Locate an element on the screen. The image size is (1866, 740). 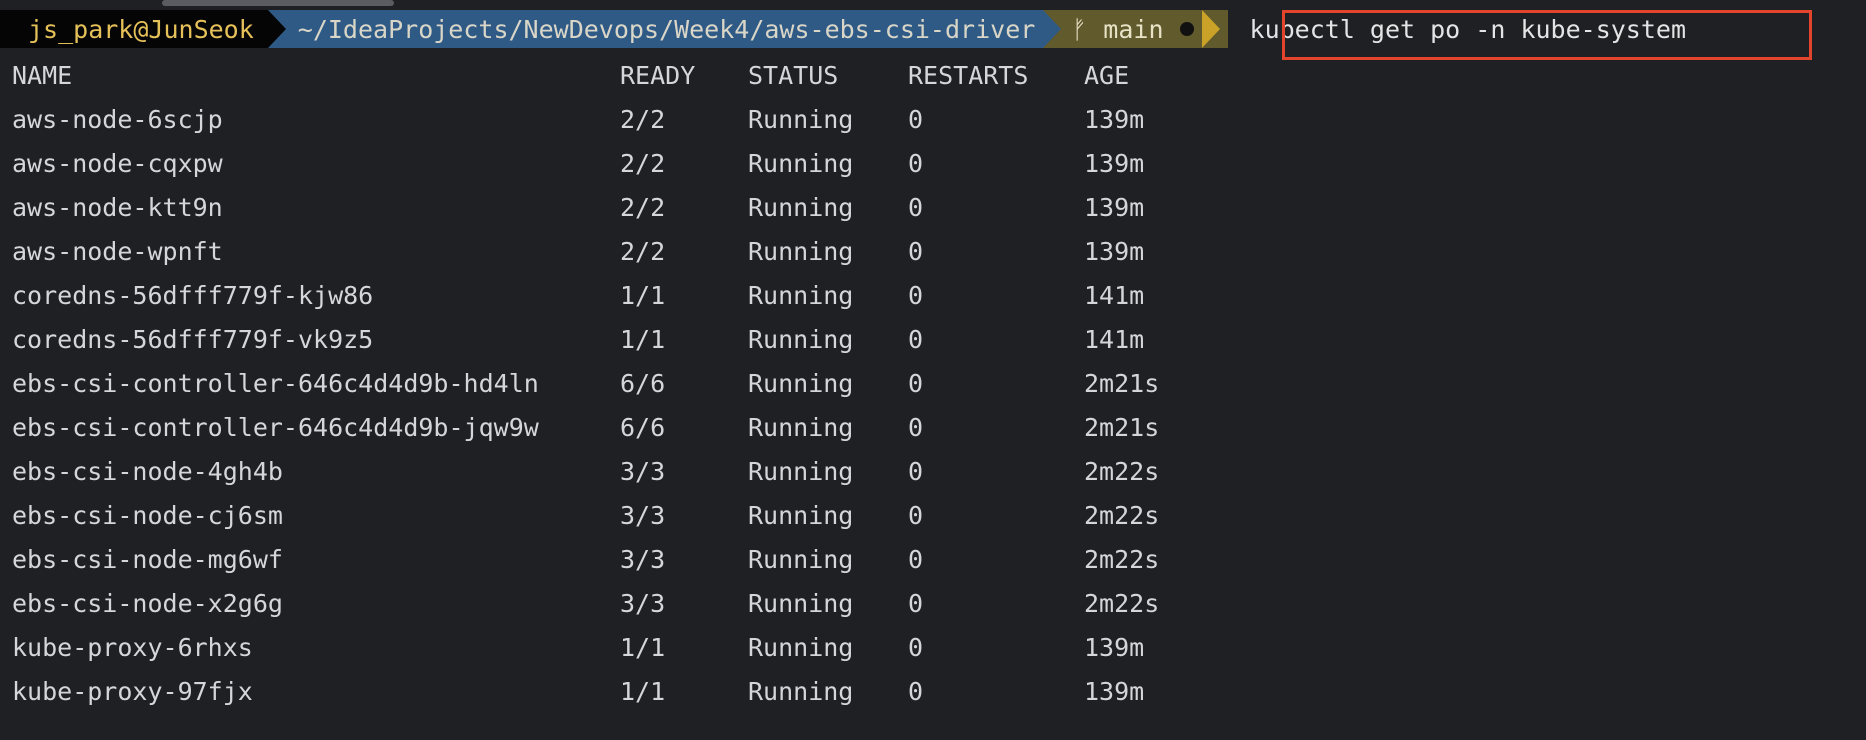
cell-name: aws-node-ktt9n is located at coordinates (117, 207).